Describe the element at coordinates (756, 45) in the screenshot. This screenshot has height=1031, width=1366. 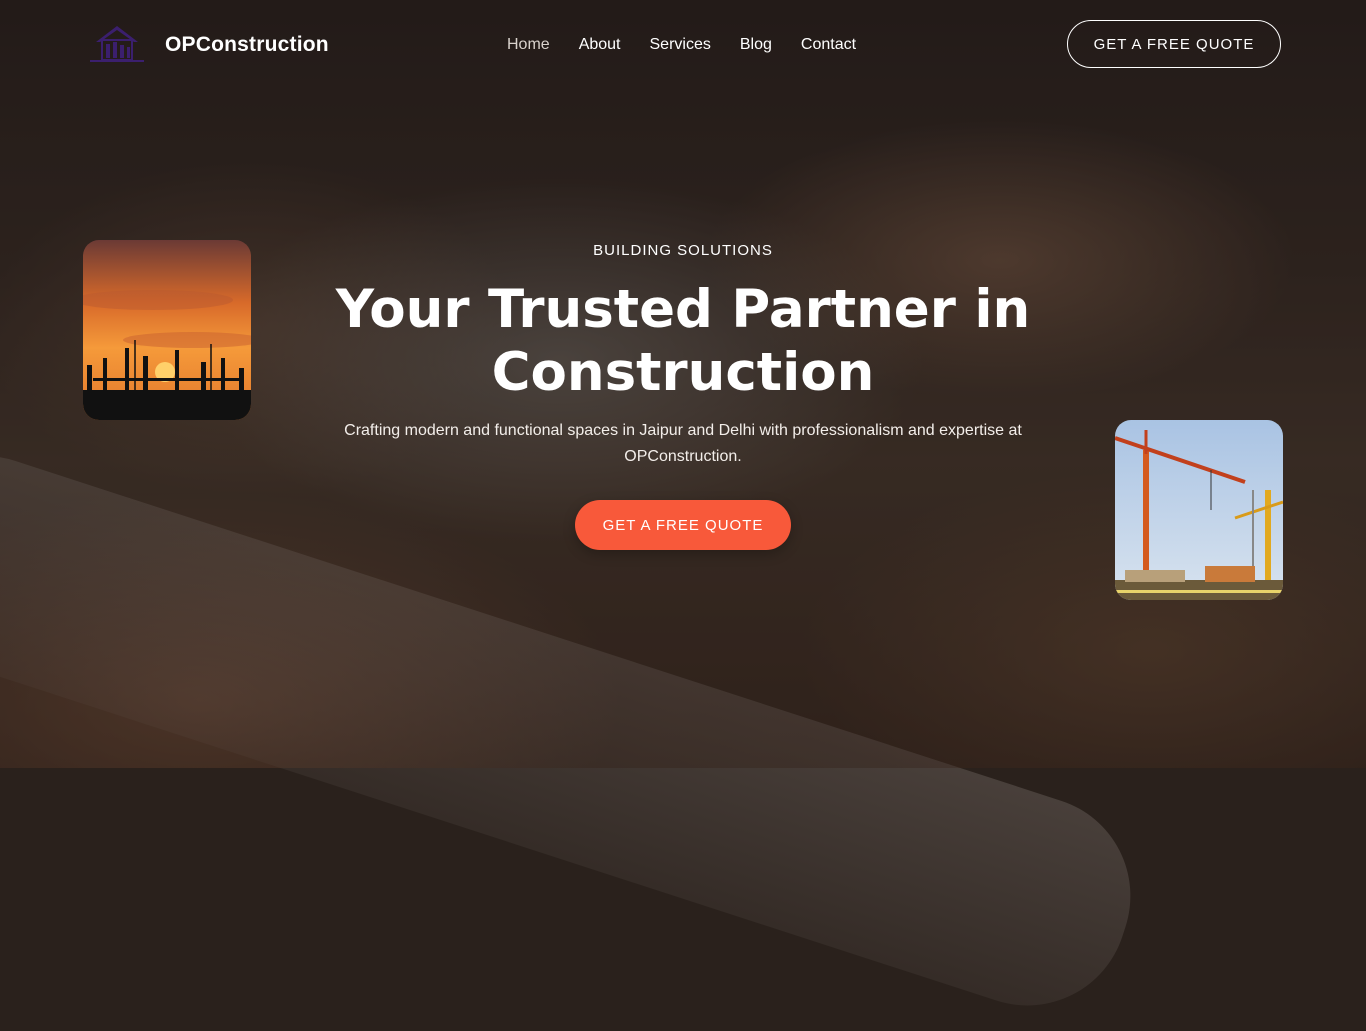
I see `nav-blog: Blog` at that location.